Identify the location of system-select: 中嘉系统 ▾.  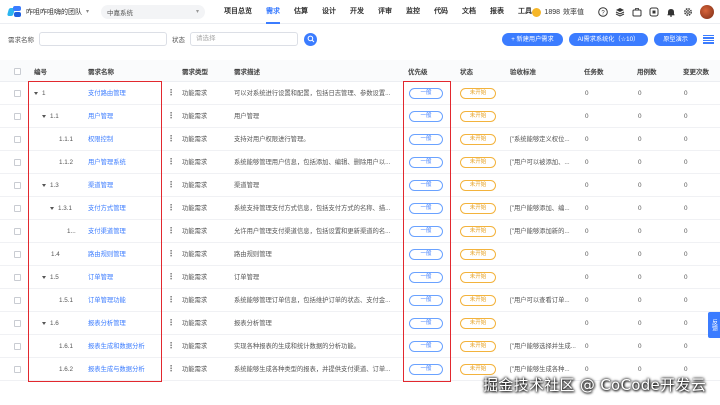
(153, 11).